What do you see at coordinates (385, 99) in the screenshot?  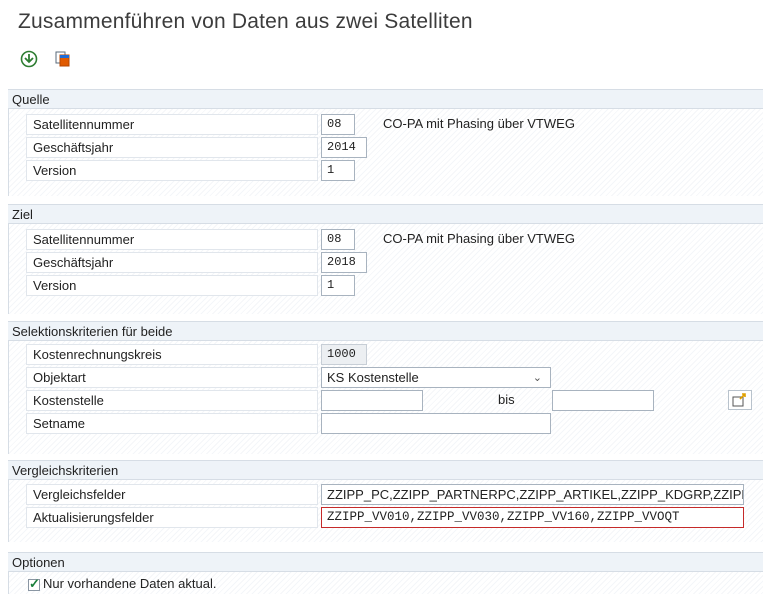 I see `group-header-quelle: Quelle` at bounding box center [385, 99].